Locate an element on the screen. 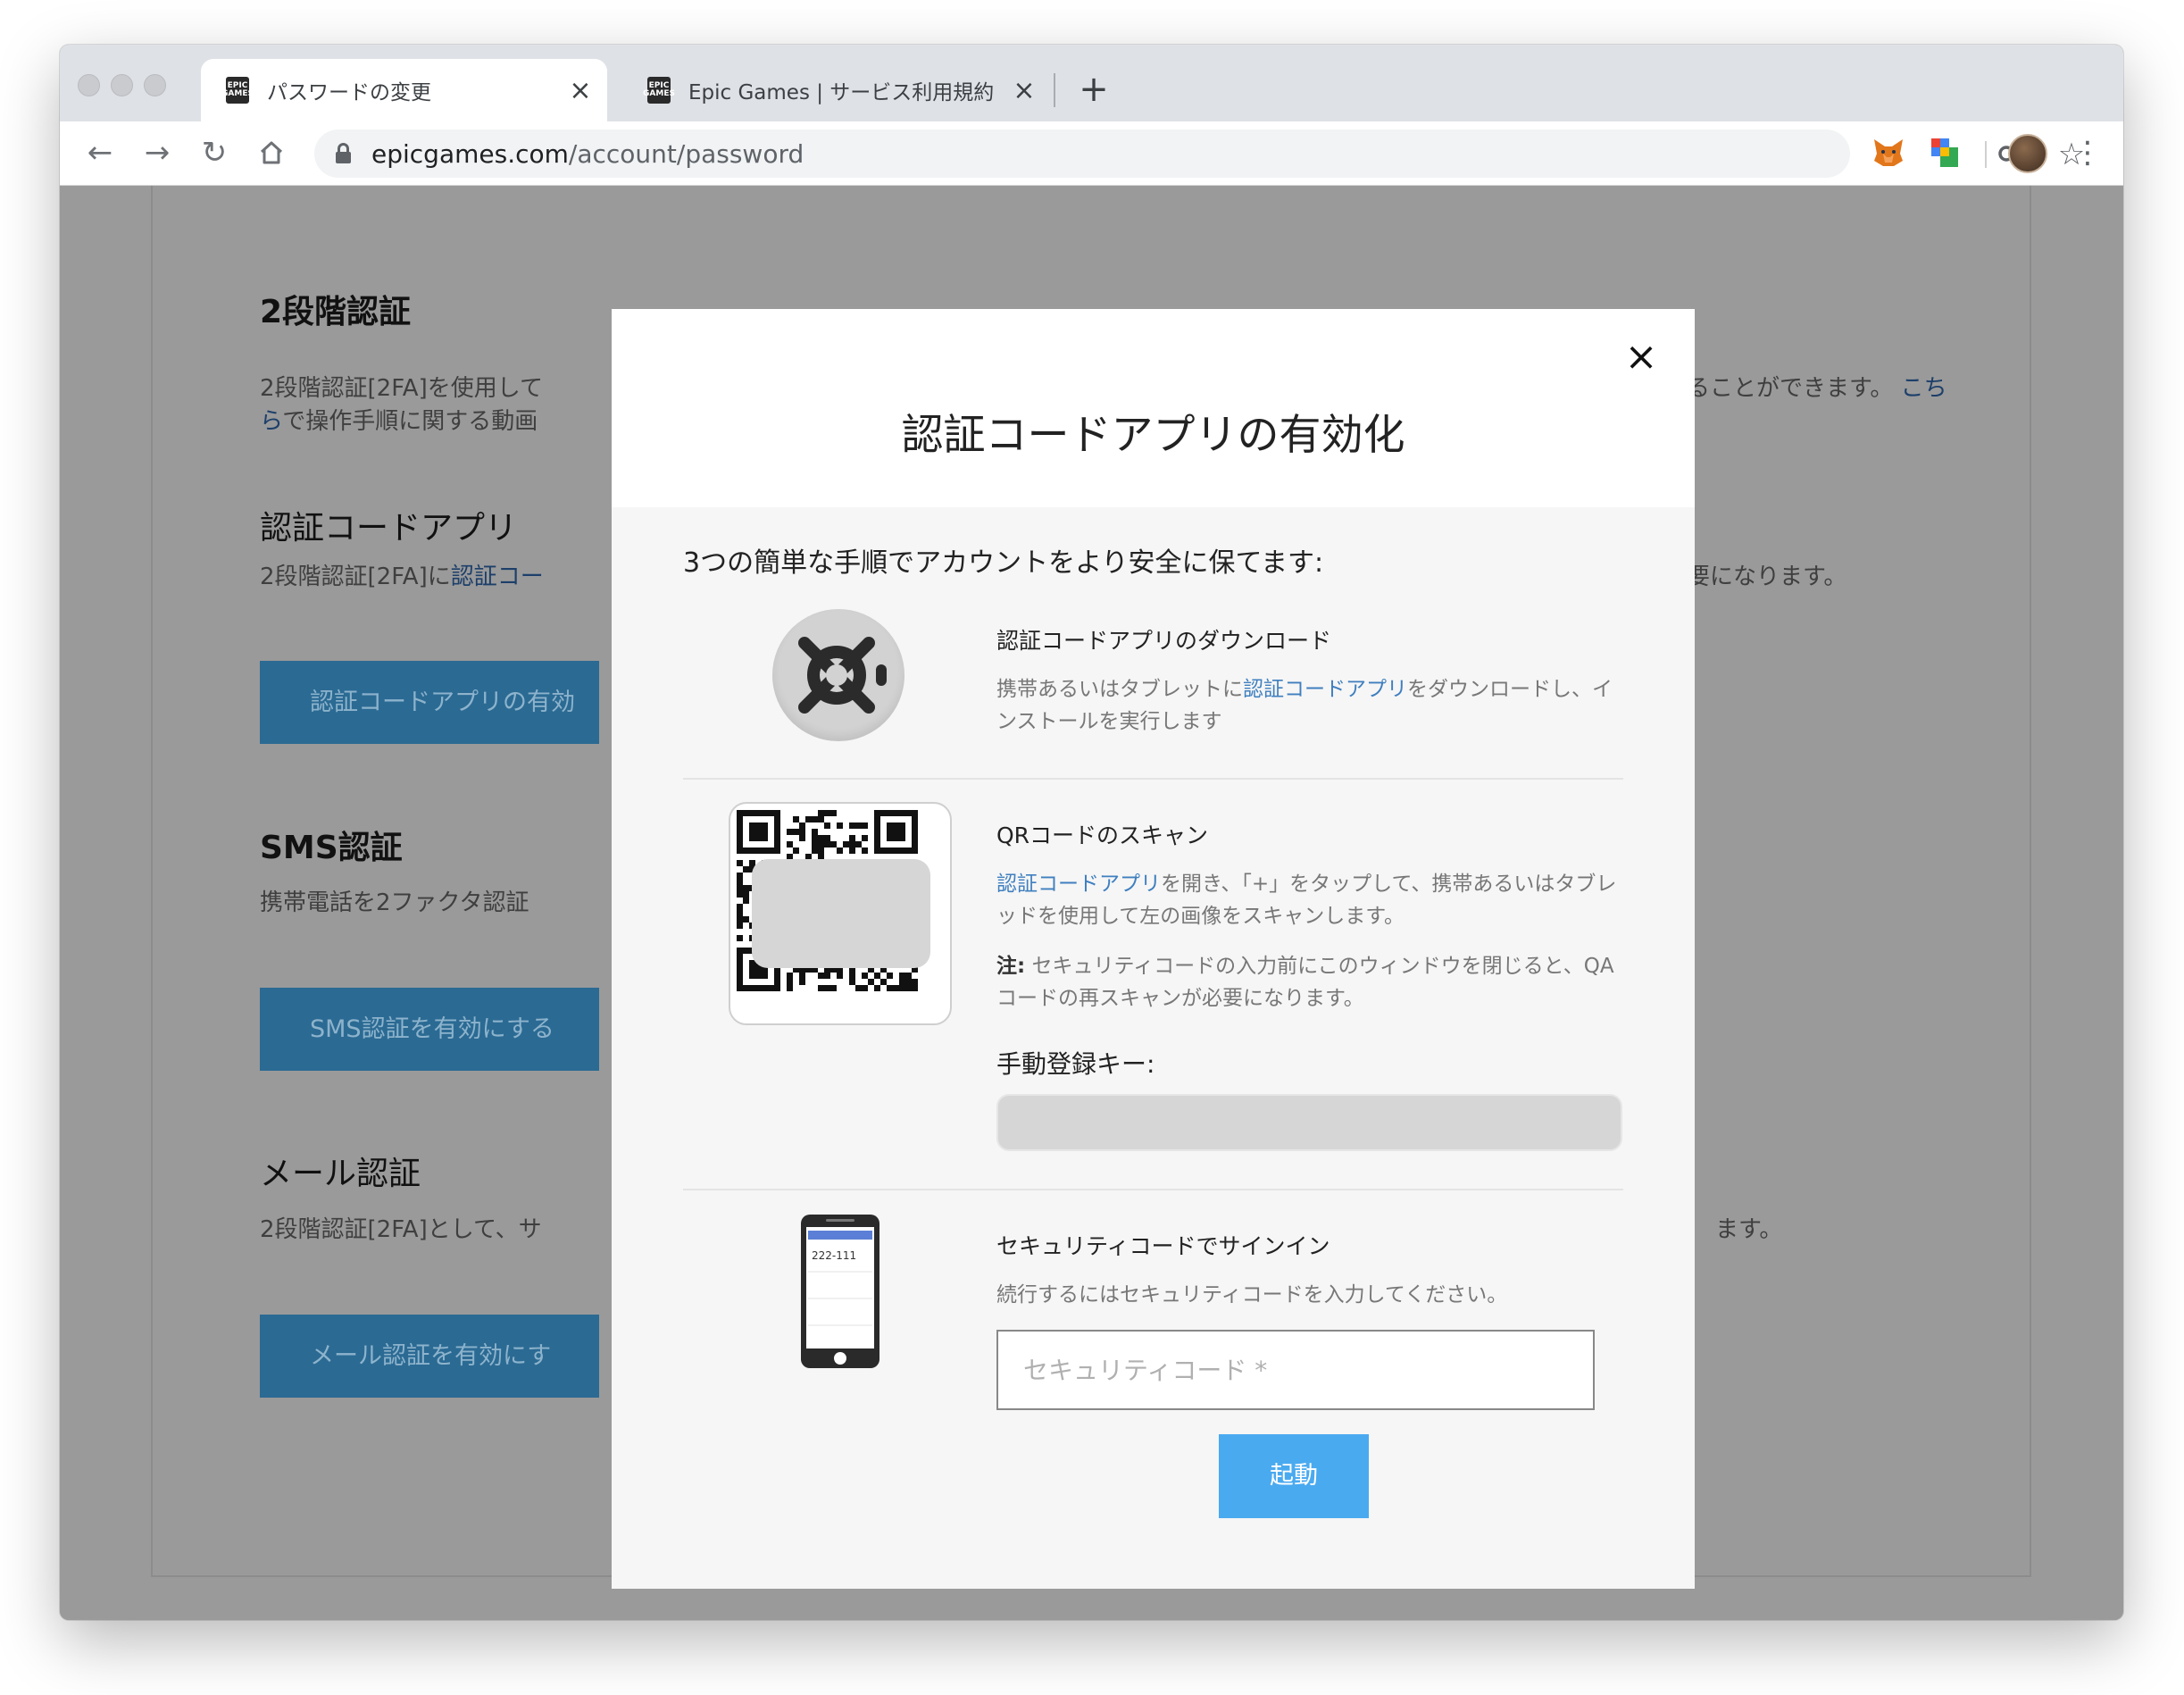 The height and width of the screenshot is (1695, 2184). text-auth-app-right: 要になります。 is located at coordinates (1767, 577).